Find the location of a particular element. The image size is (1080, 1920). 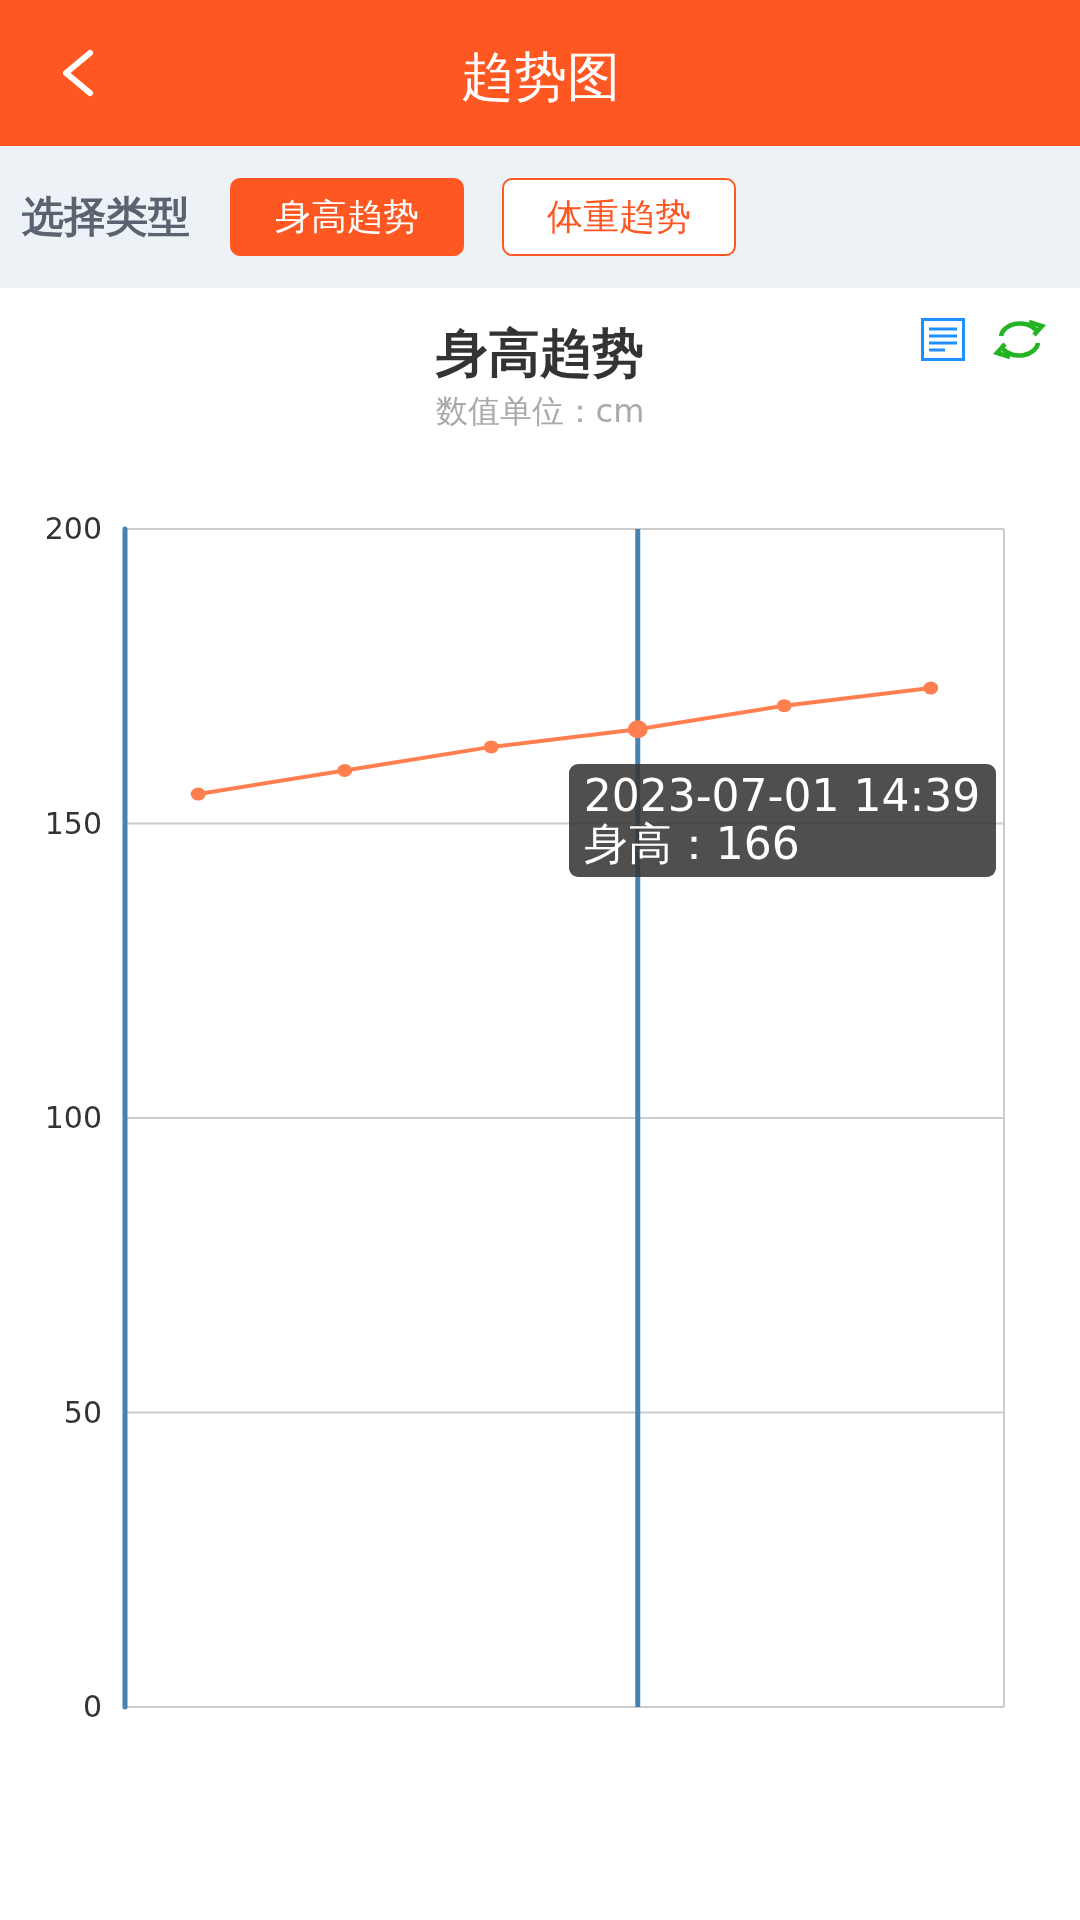

y-axis-label: 0 is located at coordinates (92, 1706).